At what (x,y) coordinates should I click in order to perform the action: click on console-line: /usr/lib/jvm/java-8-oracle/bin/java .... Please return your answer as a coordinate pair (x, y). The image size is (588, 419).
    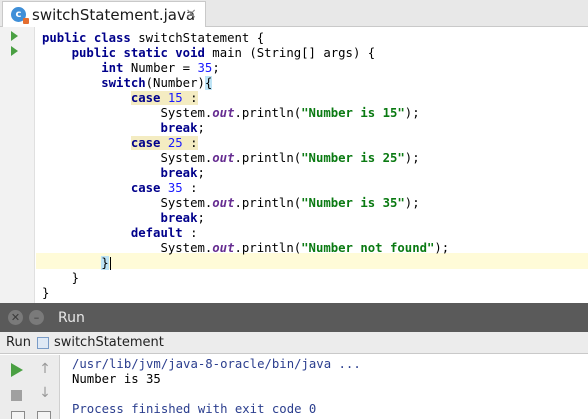
    Looking at the image, I should click on (216, 364).